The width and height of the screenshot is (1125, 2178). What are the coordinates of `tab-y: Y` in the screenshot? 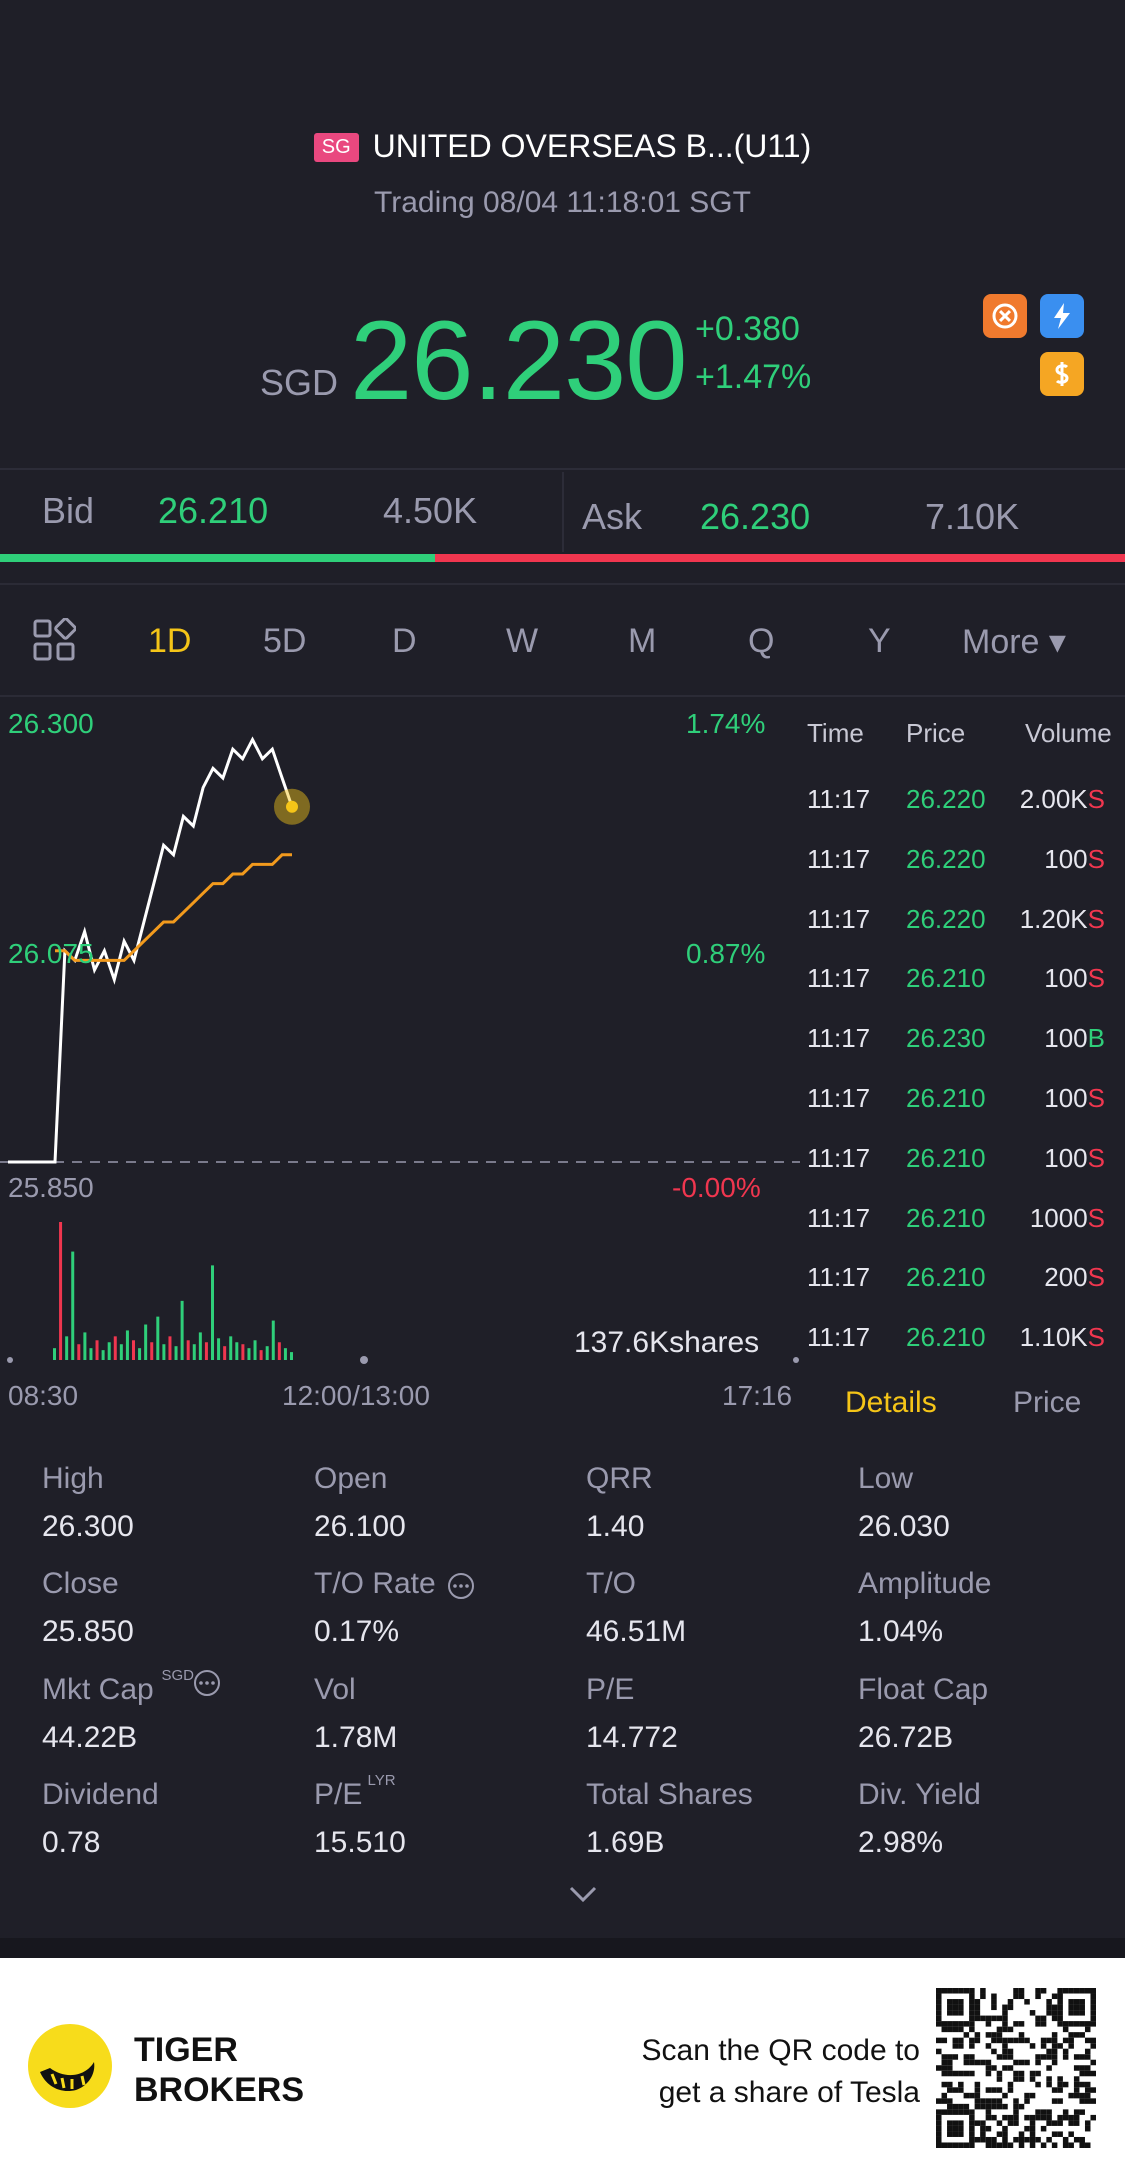 It's located at (879, 641).